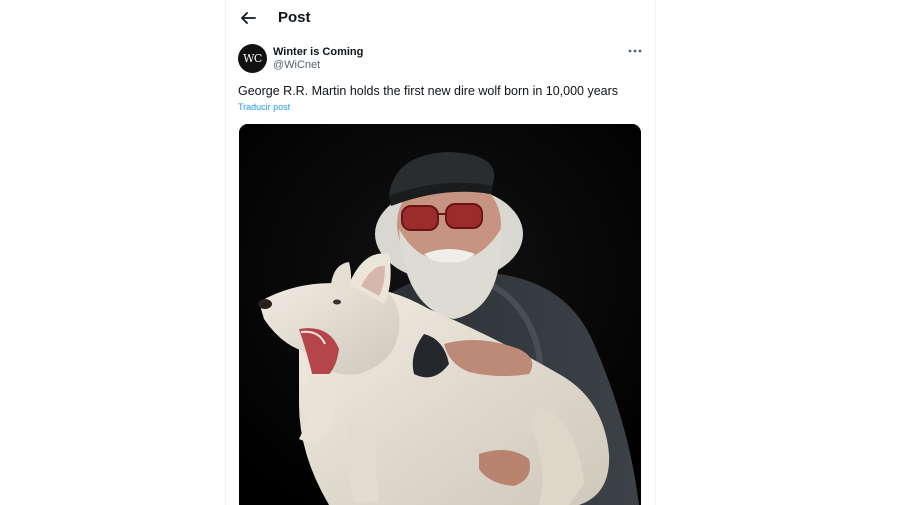 This screenshot has width=900, height=505. What do you see at coordinates (318, 52) in the screenshot?
I see `author-display-name: Winter is Coming` at bounding box center [318, 52].